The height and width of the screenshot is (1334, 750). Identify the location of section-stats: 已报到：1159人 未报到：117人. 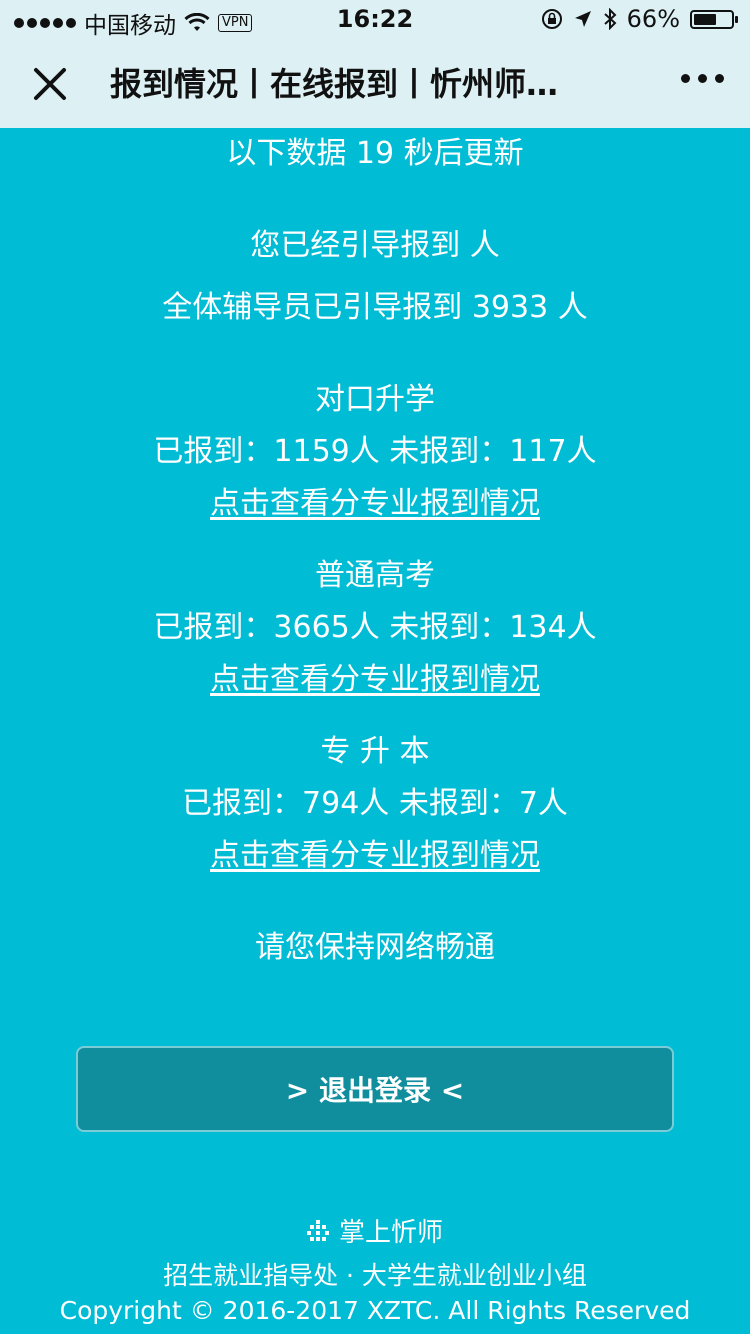
(375, 451).